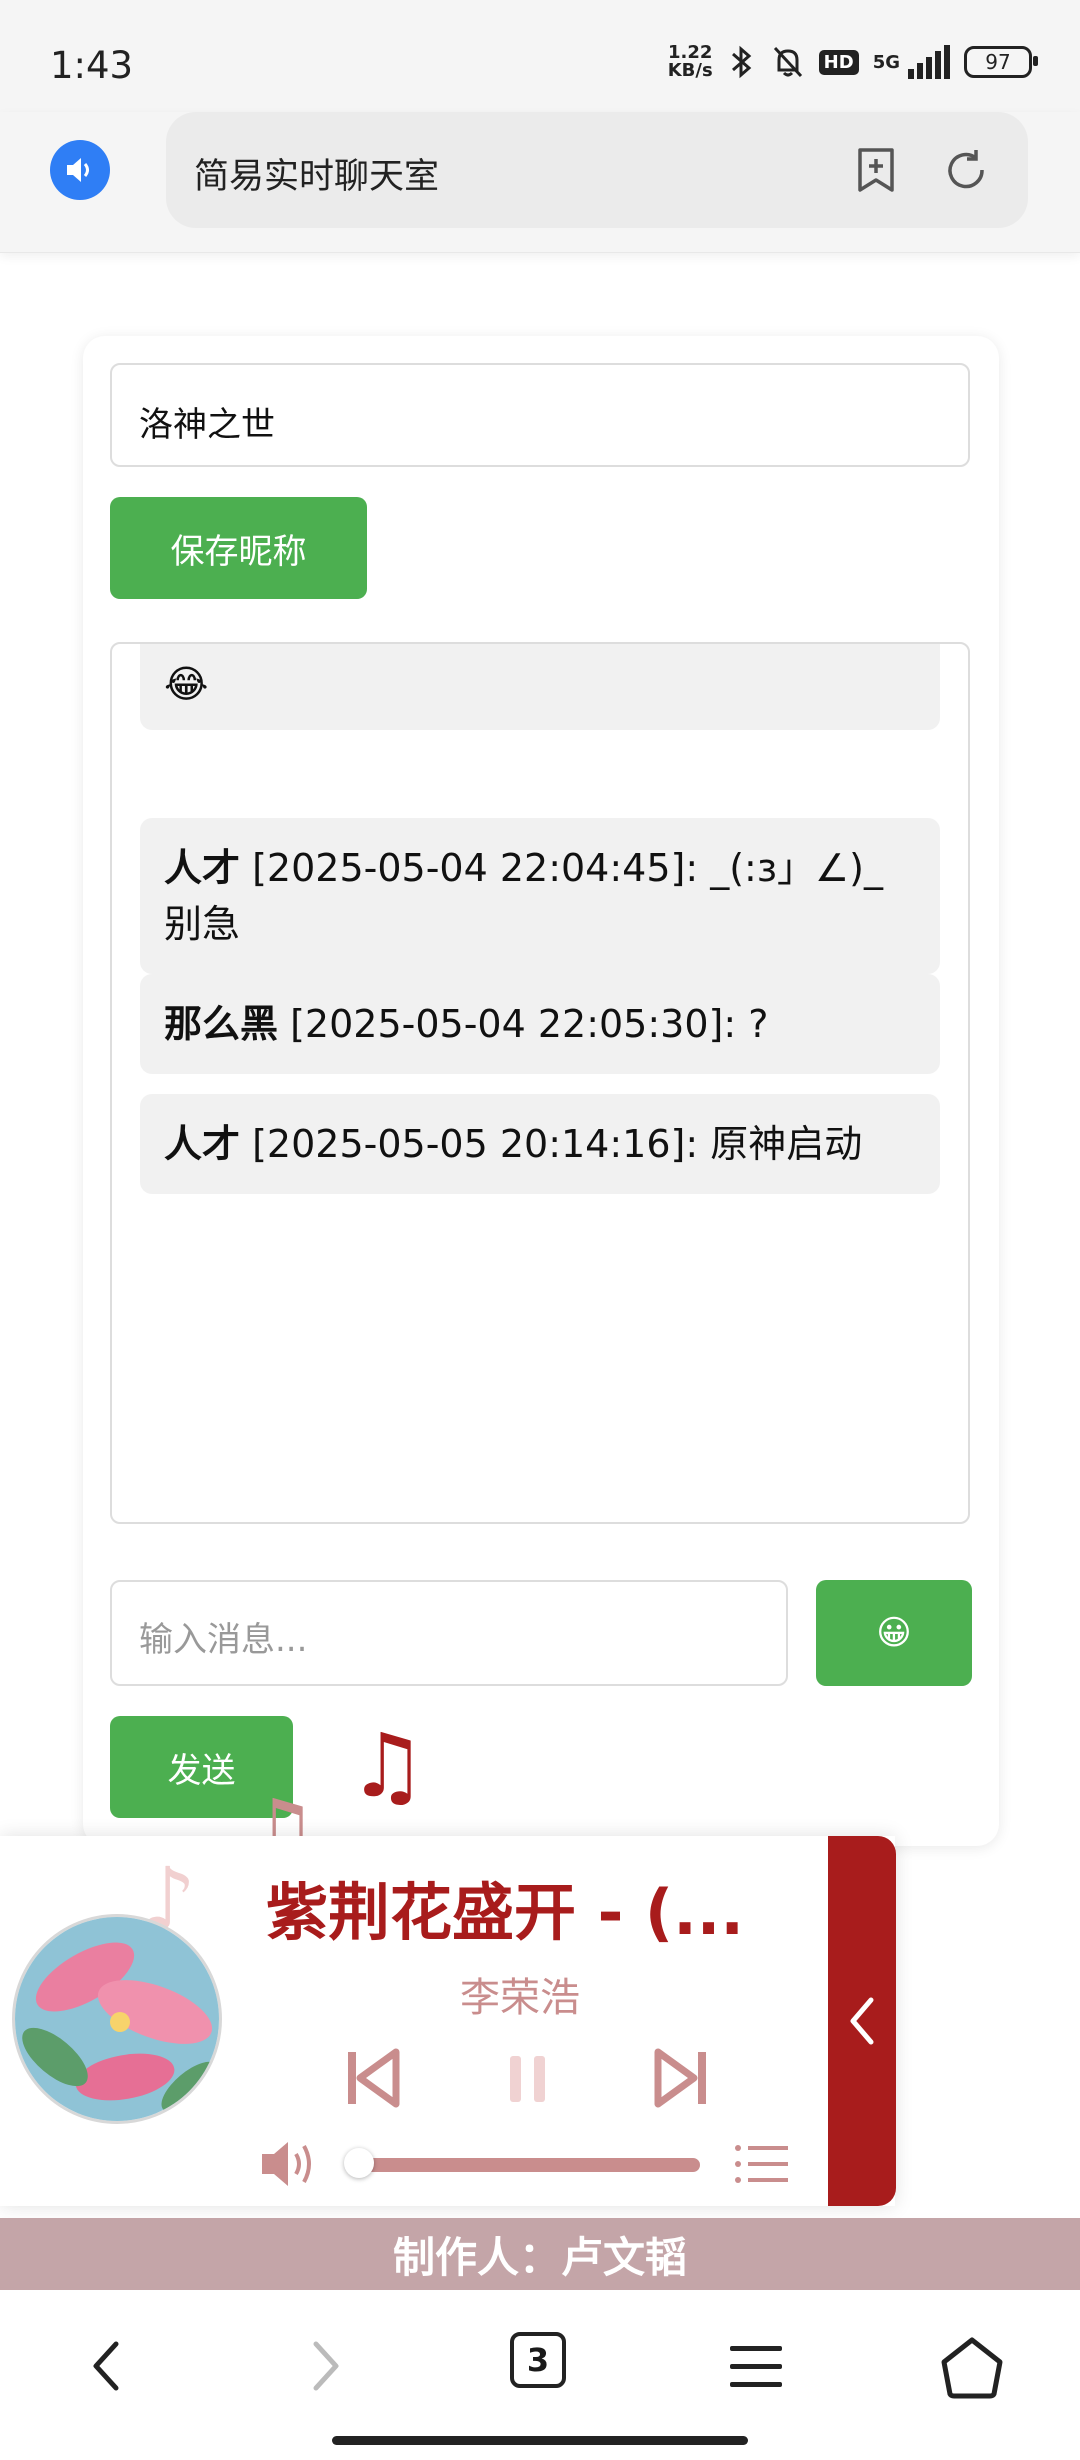  Describe the element at coordinates (929, 62) in the screenshot. I see `signal-icon` at that location.